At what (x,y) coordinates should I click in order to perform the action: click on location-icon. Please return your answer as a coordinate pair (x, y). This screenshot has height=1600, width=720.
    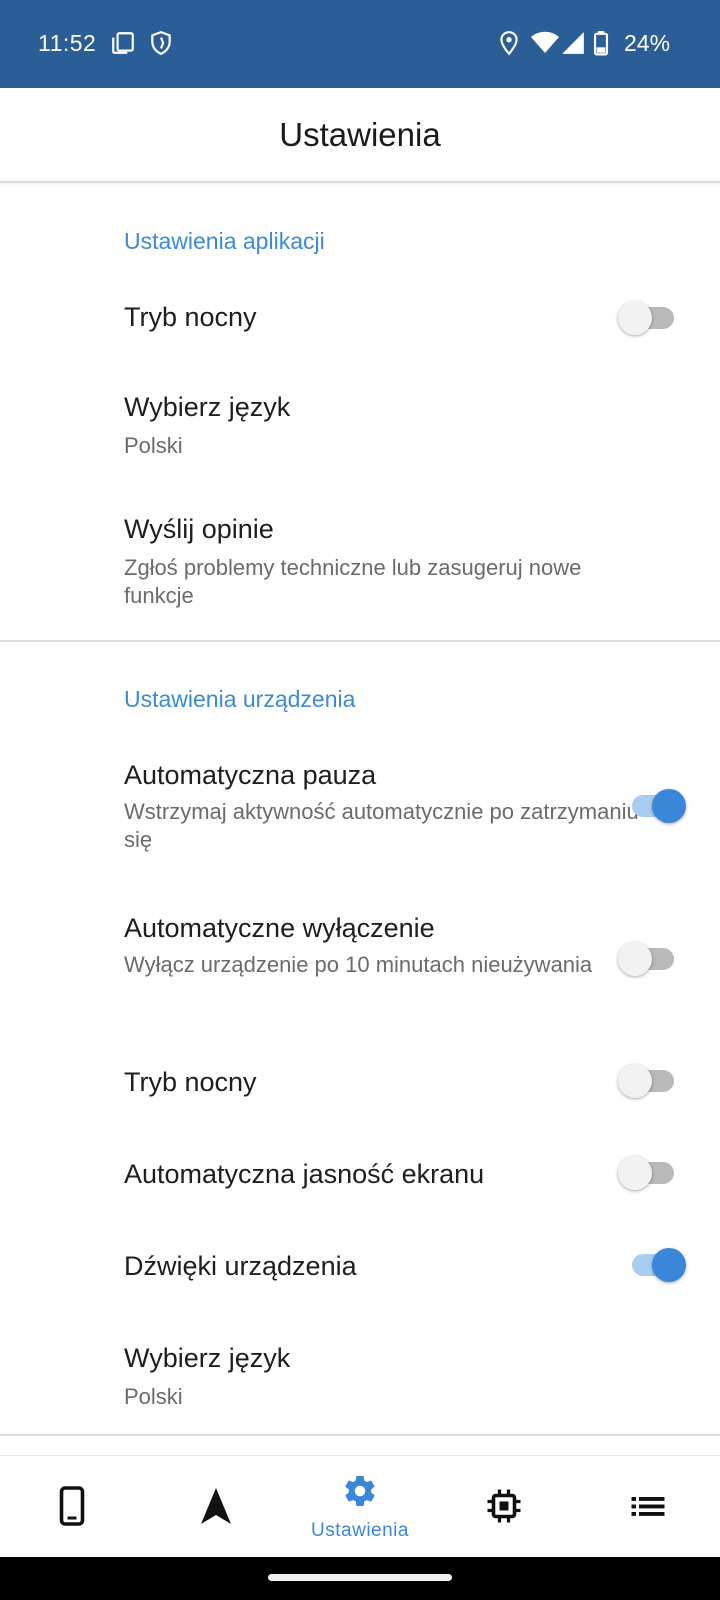
    Looking at the image, I should click on (509, 43).